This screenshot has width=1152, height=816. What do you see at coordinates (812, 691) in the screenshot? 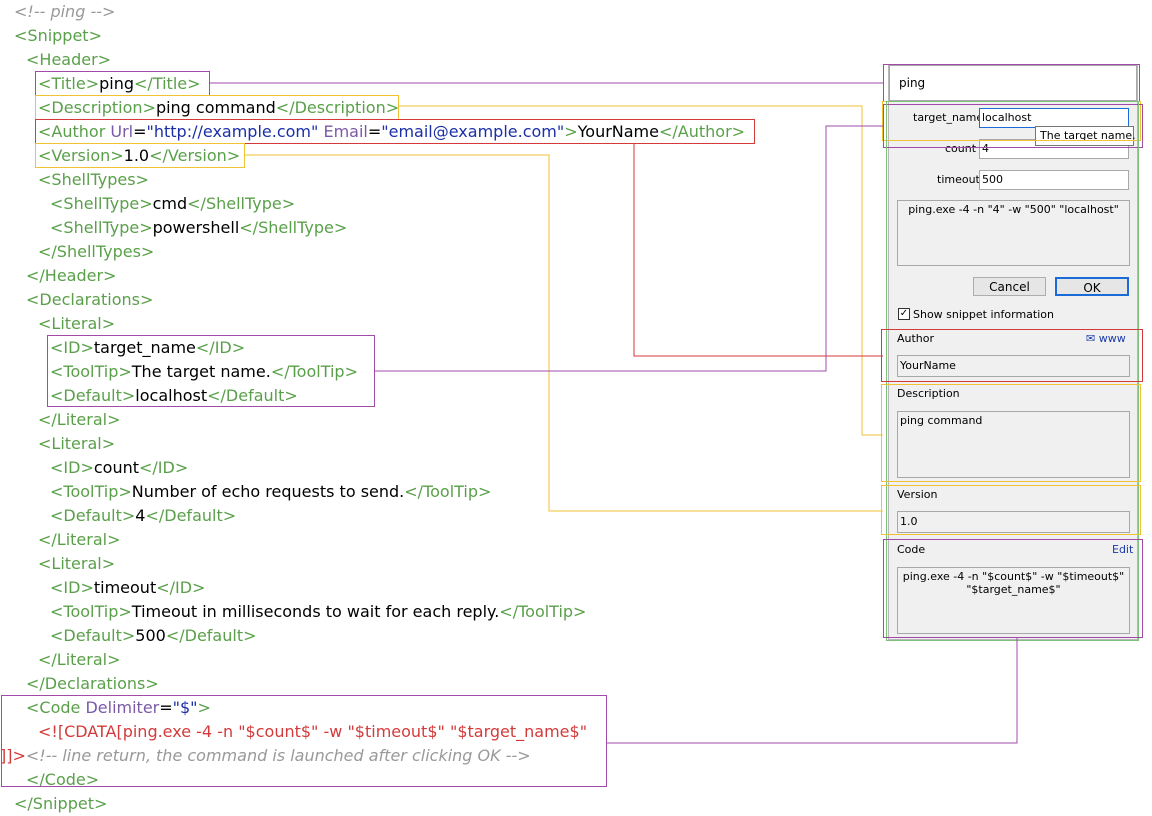
I see `code-connector` at bounding box center [812, 691].